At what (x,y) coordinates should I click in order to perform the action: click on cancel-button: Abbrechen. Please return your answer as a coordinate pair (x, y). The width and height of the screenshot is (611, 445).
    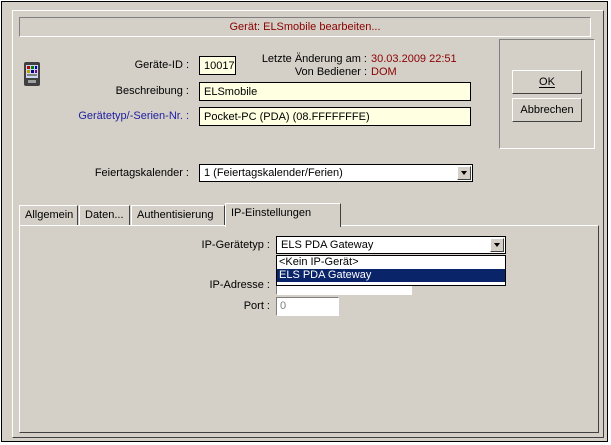
    Looking at the image, I should click on (547, 110).